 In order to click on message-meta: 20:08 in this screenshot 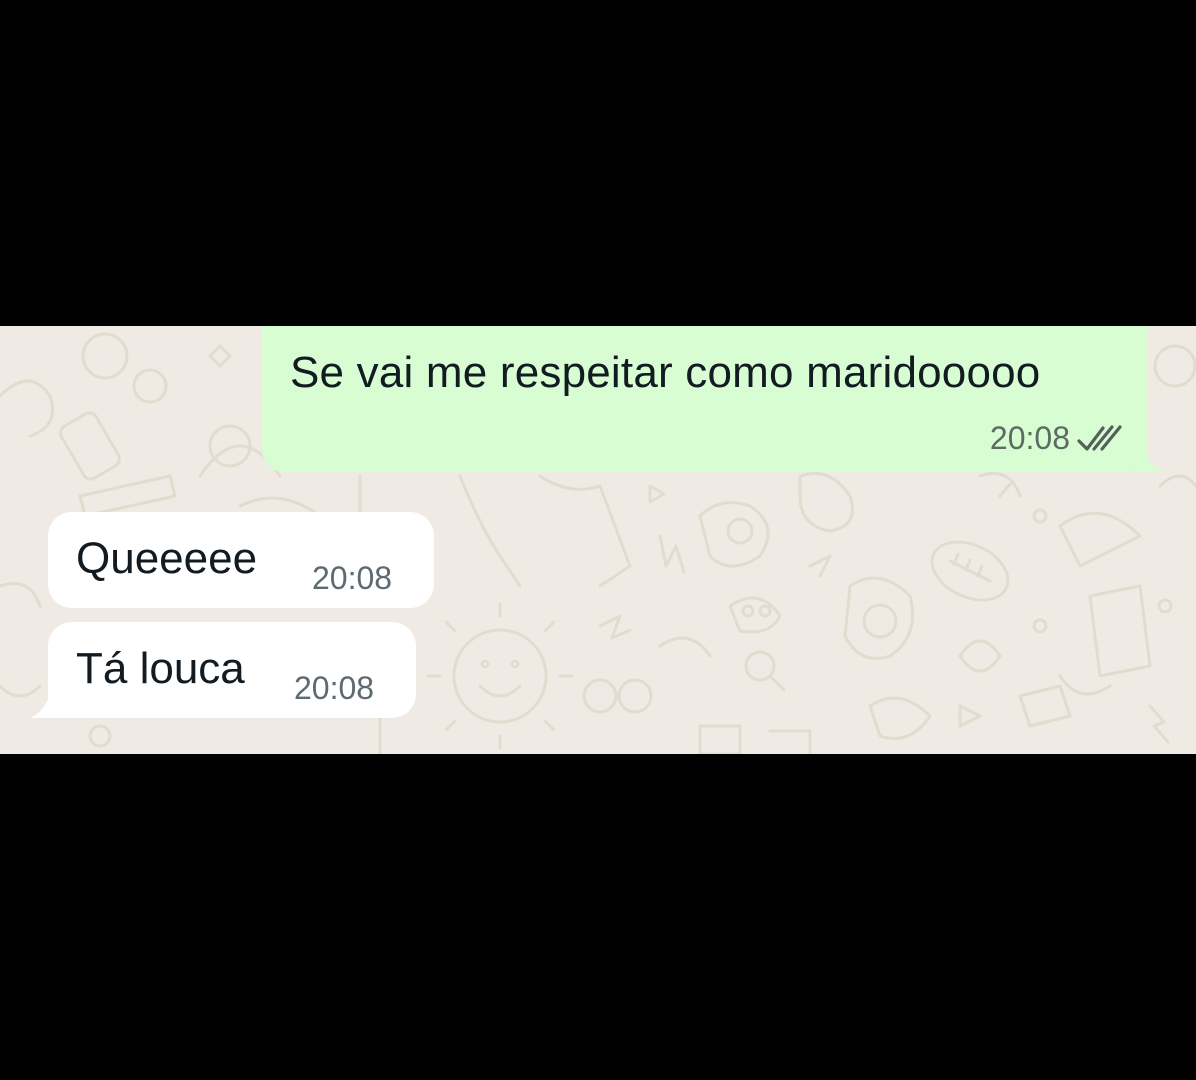, I will do `click(1056, 438)`.